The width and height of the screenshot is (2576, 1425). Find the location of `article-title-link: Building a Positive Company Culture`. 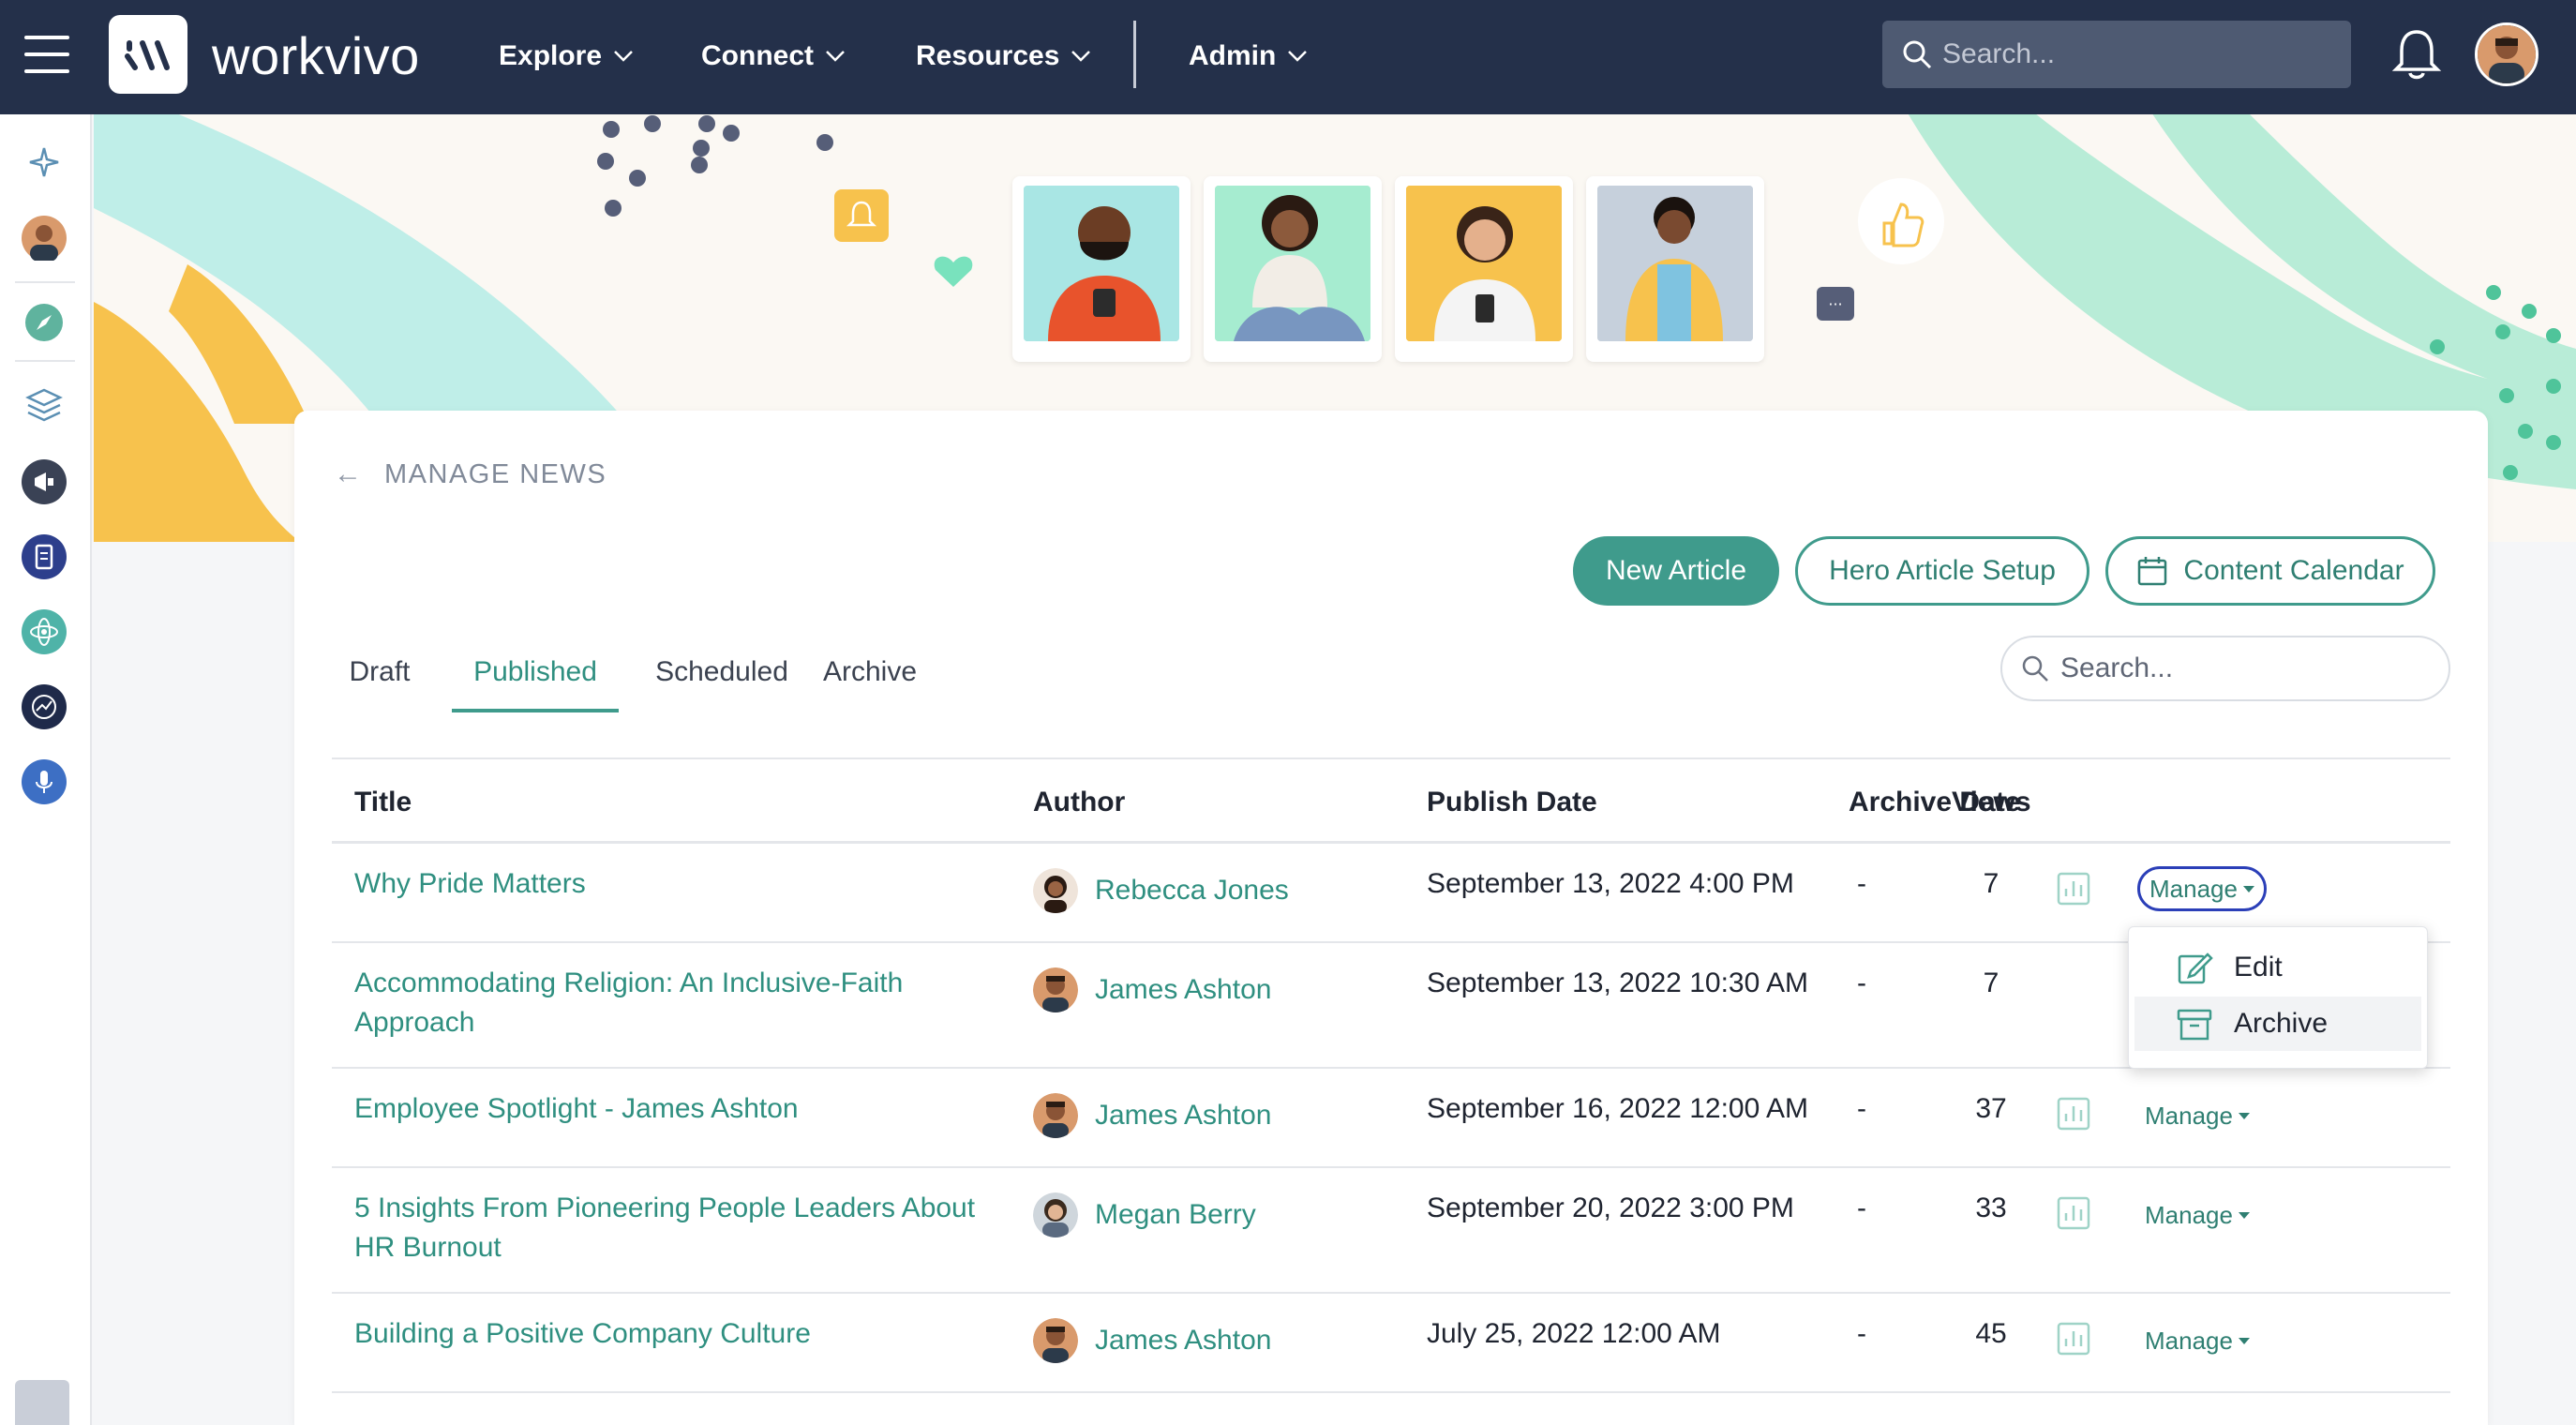

article-title-link: Building a Positive Company Culture is located at coordinates (683, 1334).